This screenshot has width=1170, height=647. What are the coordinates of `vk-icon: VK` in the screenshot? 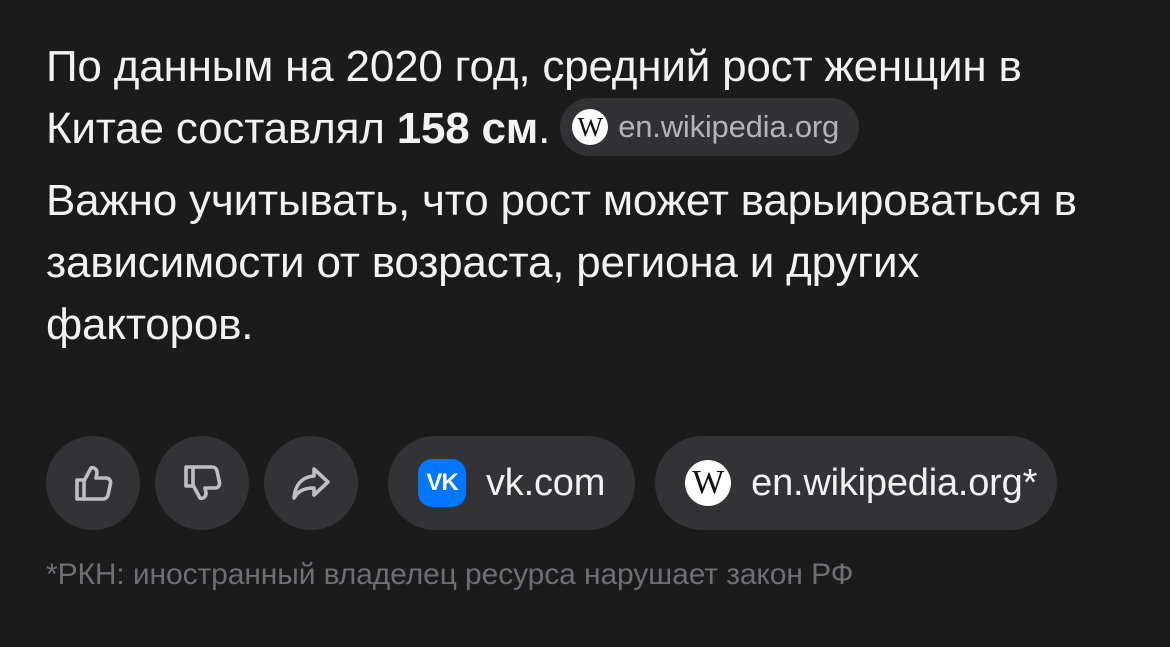 It's located at (442, 483).